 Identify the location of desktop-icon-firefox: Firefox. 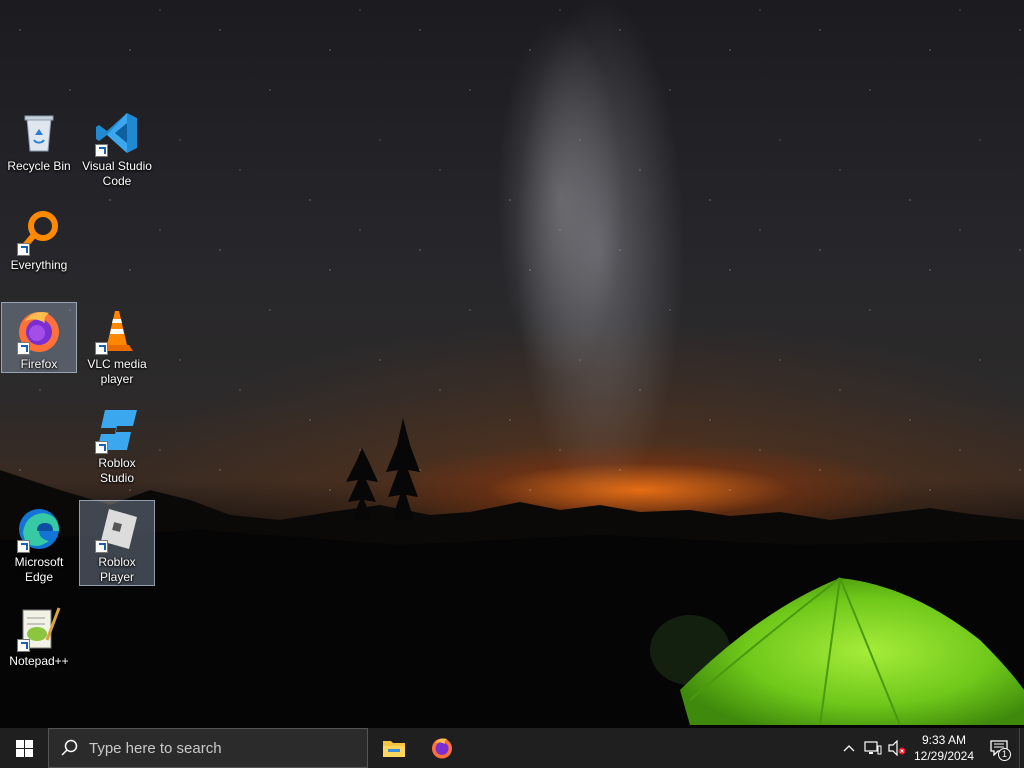
(39, 337).